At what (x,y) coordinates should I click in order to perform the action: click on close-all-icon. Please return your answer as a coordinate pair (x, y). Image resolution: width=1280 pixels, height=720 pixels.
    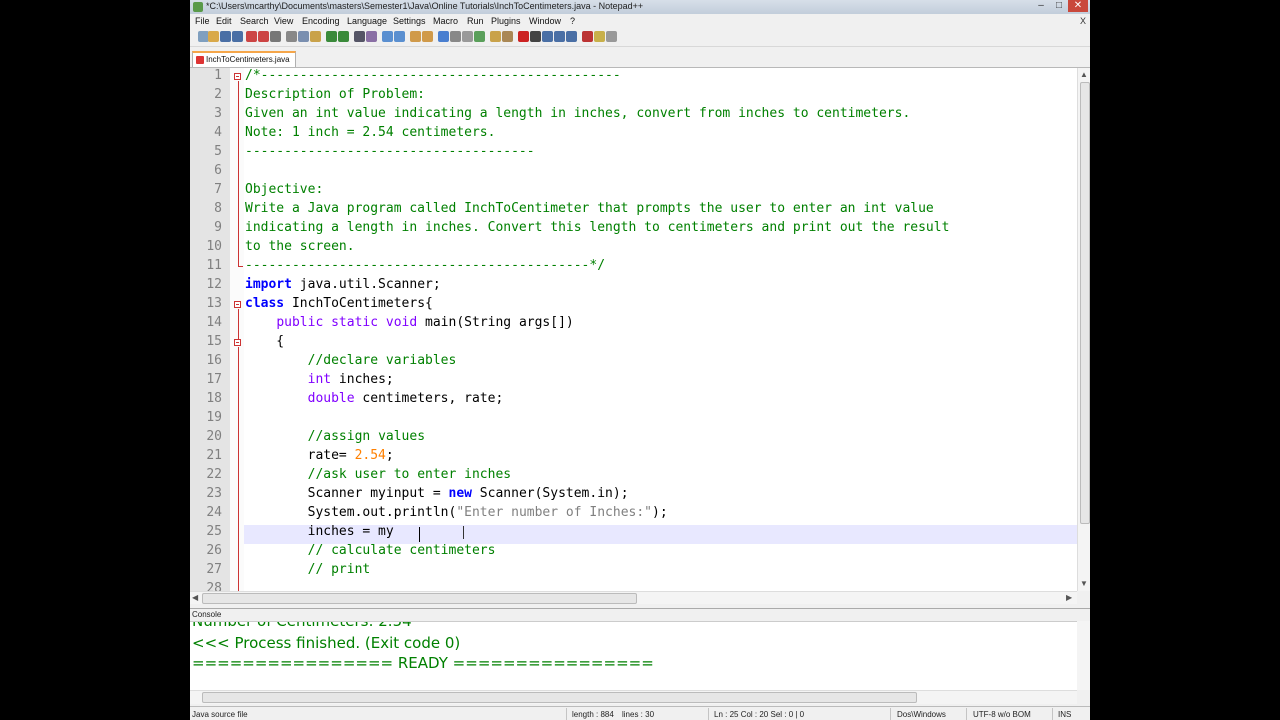
    Looking at the image, I should click on (263, 36).